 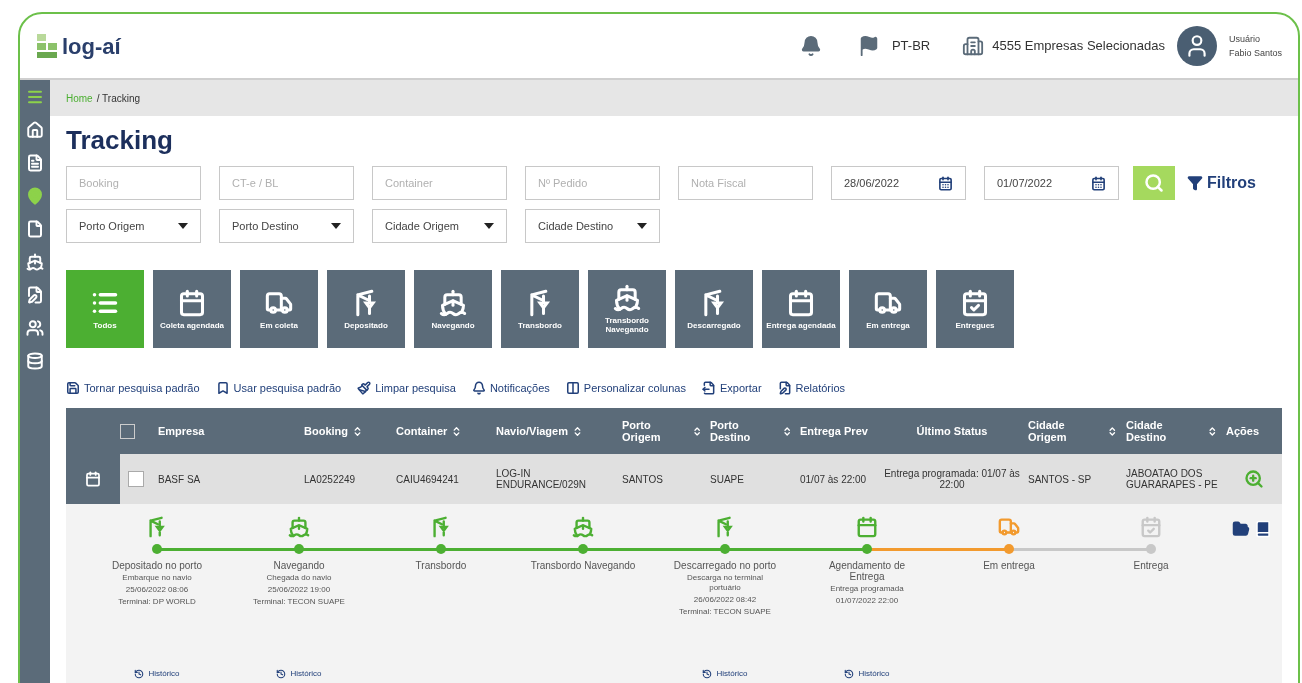 I want to click on toolbar-action: Tornar pesquisa padrão, so click(x=133, y=388).